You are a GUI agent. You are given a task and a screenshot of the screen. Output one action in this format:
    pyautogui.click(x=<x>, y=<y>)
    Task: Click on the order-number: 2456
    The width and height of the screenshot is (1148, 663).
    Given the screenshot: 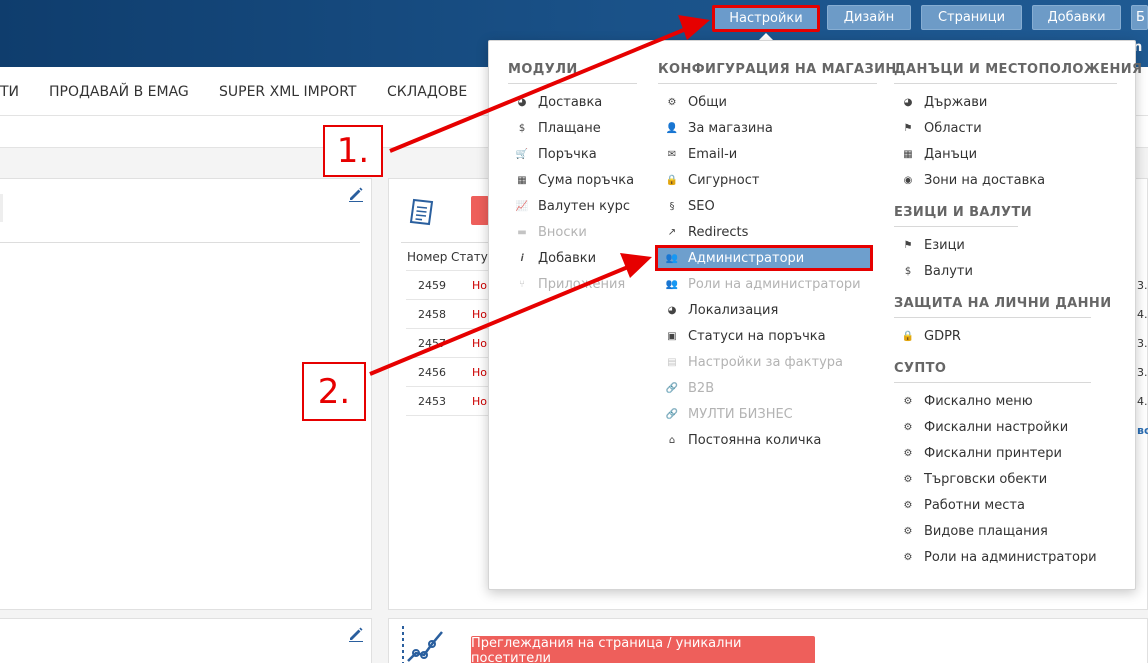 What is the action you would take?
    pyautogui.click(x=432, y=372)
    